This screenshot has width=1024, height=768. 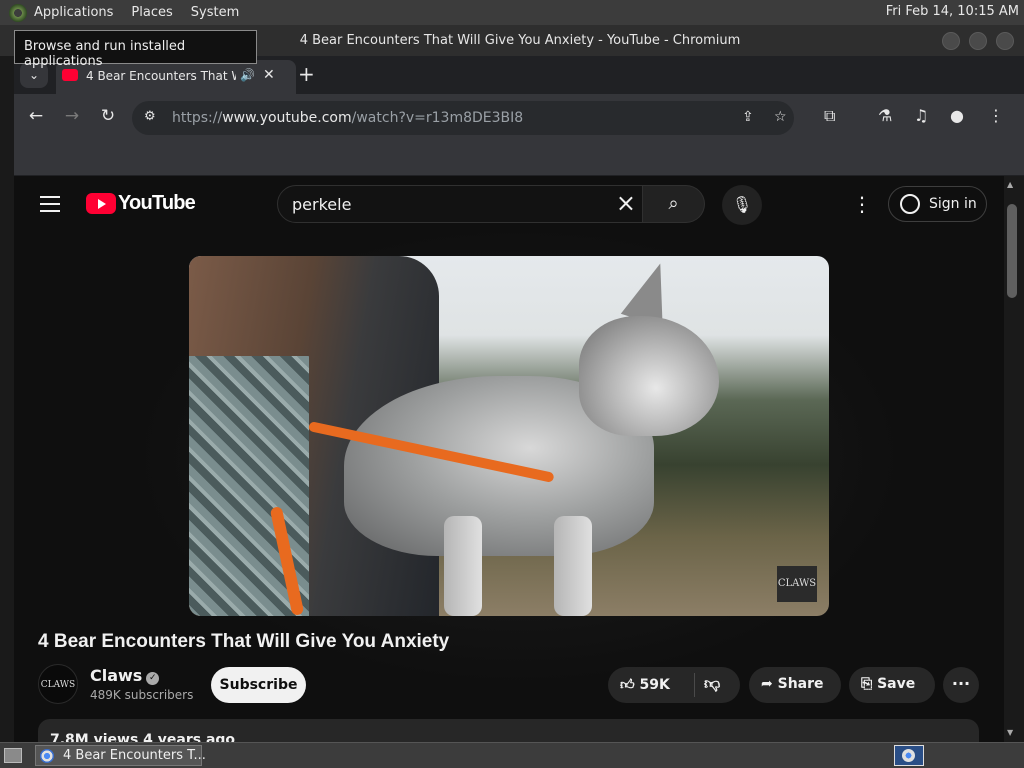 I want to click on bookmark-star-icon: ☆, so click(x=780, y=117).